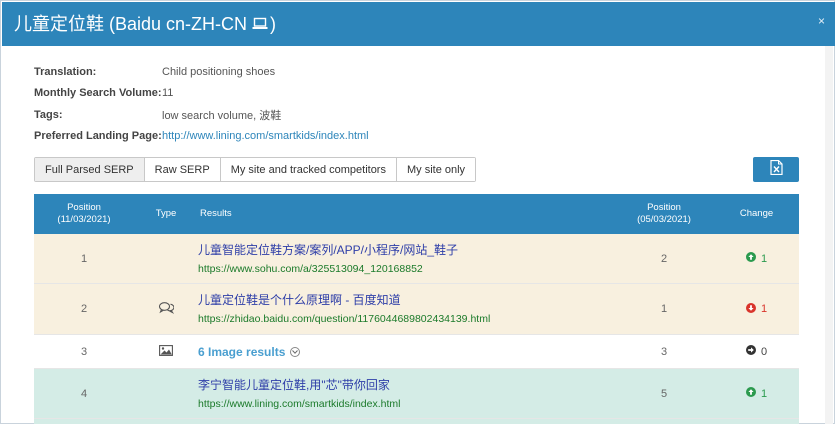  What do you see at coordinates (168, 93) in the screenshot?
I see `volume-value: 11` at bounding box center [168, 93].